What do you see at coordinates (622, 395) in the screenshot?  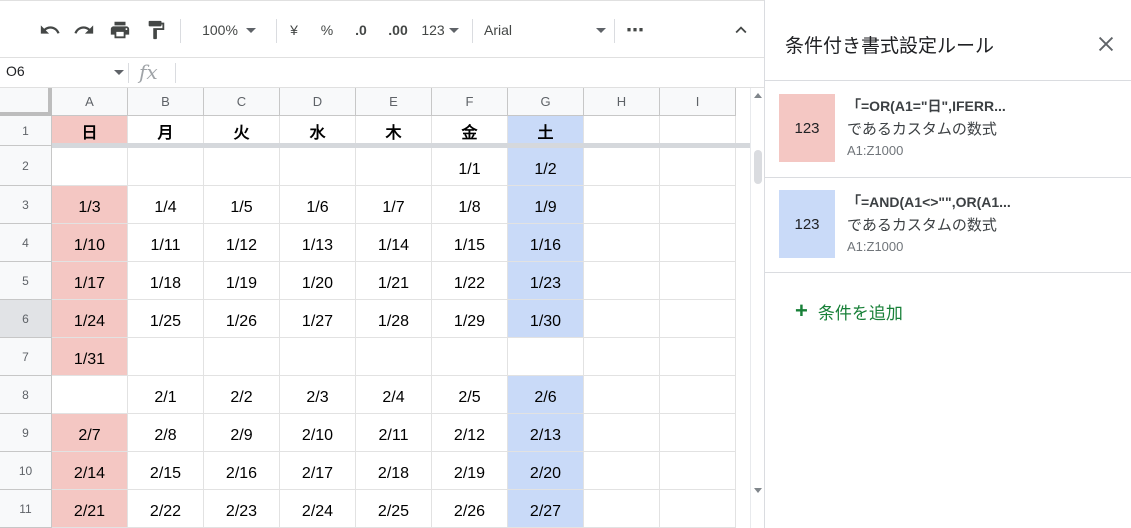 I see `cell-H8` at bounding box center [622, 395].